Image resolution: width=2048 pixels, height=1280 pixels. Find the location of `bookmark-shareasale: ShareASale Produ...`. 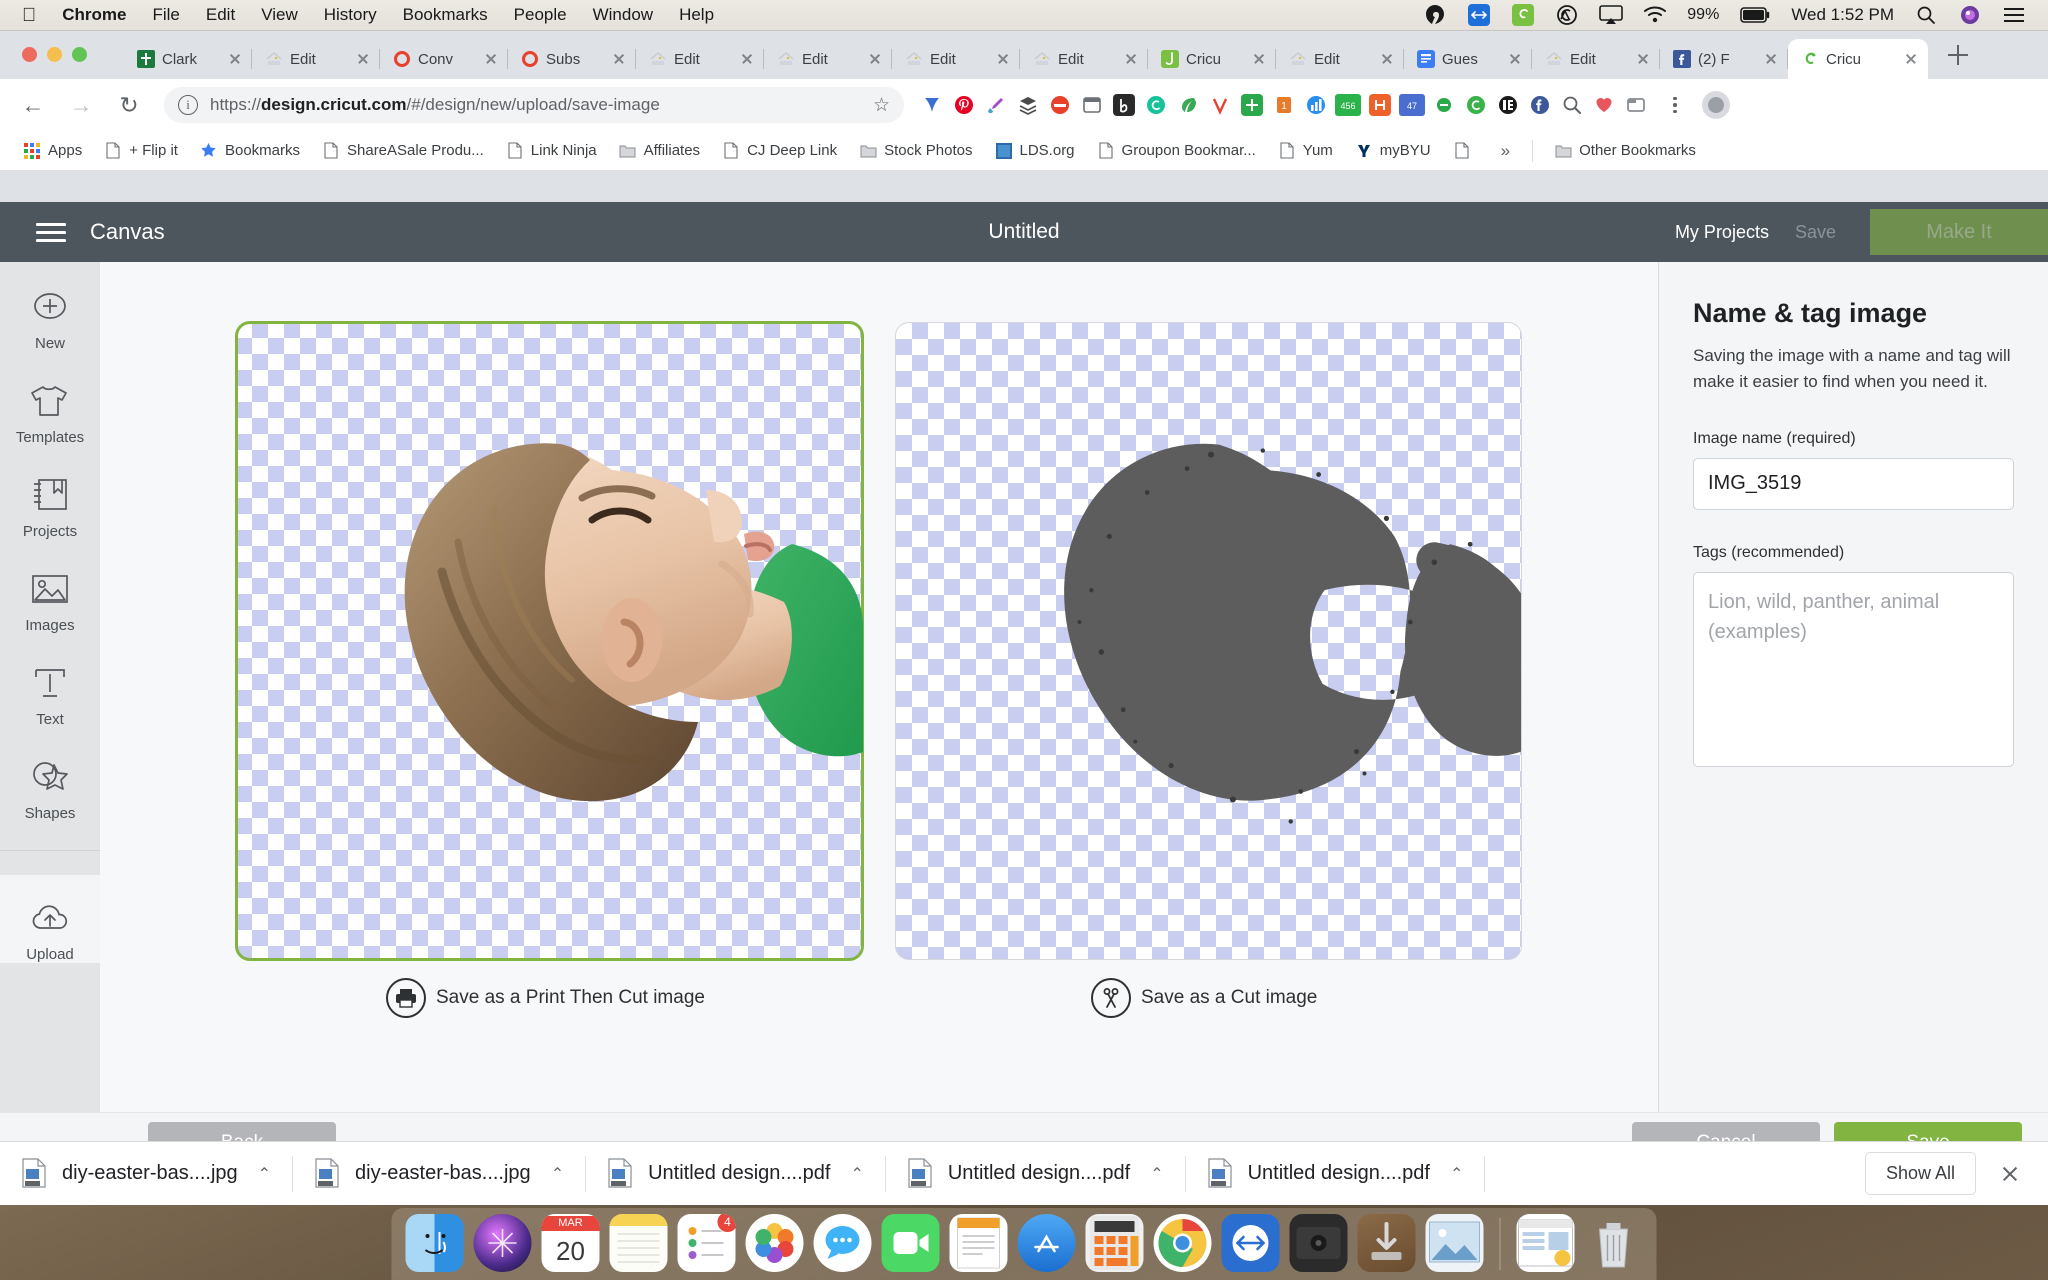

bookmark-shareasale: ShareASale Produ... is located at coordinates (403, 151).